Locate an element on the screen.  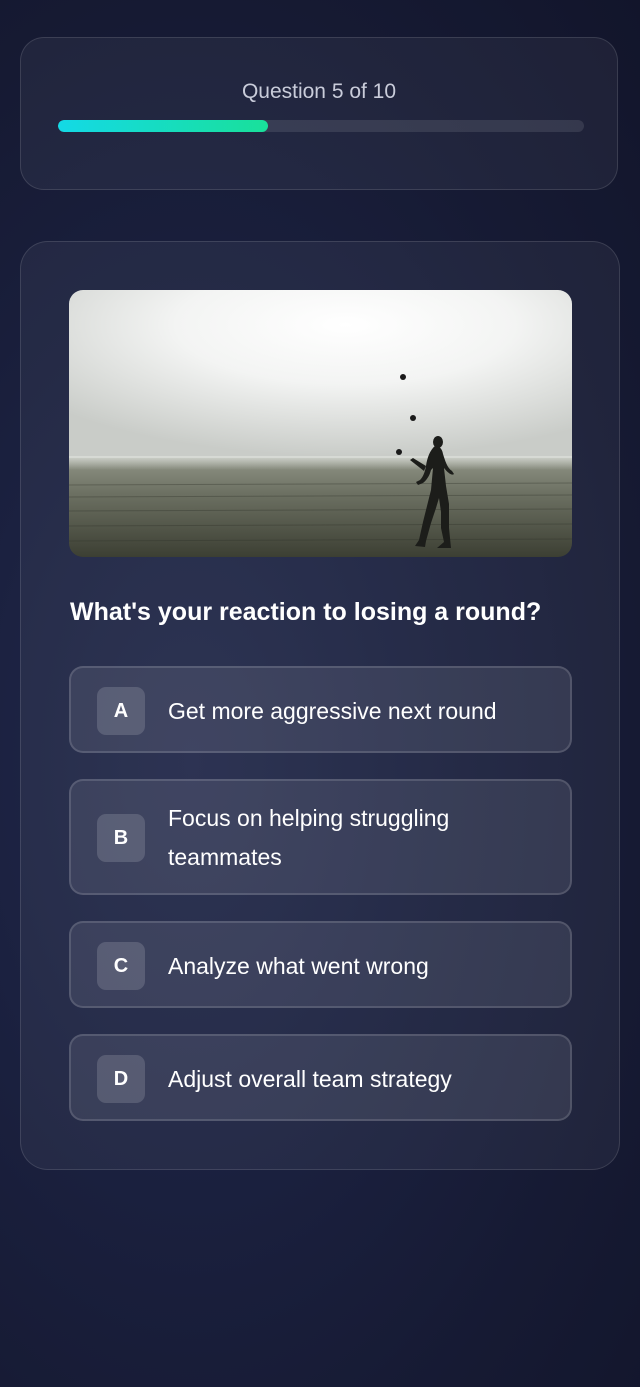
option-letter: B is located at coordinates (121, 838).